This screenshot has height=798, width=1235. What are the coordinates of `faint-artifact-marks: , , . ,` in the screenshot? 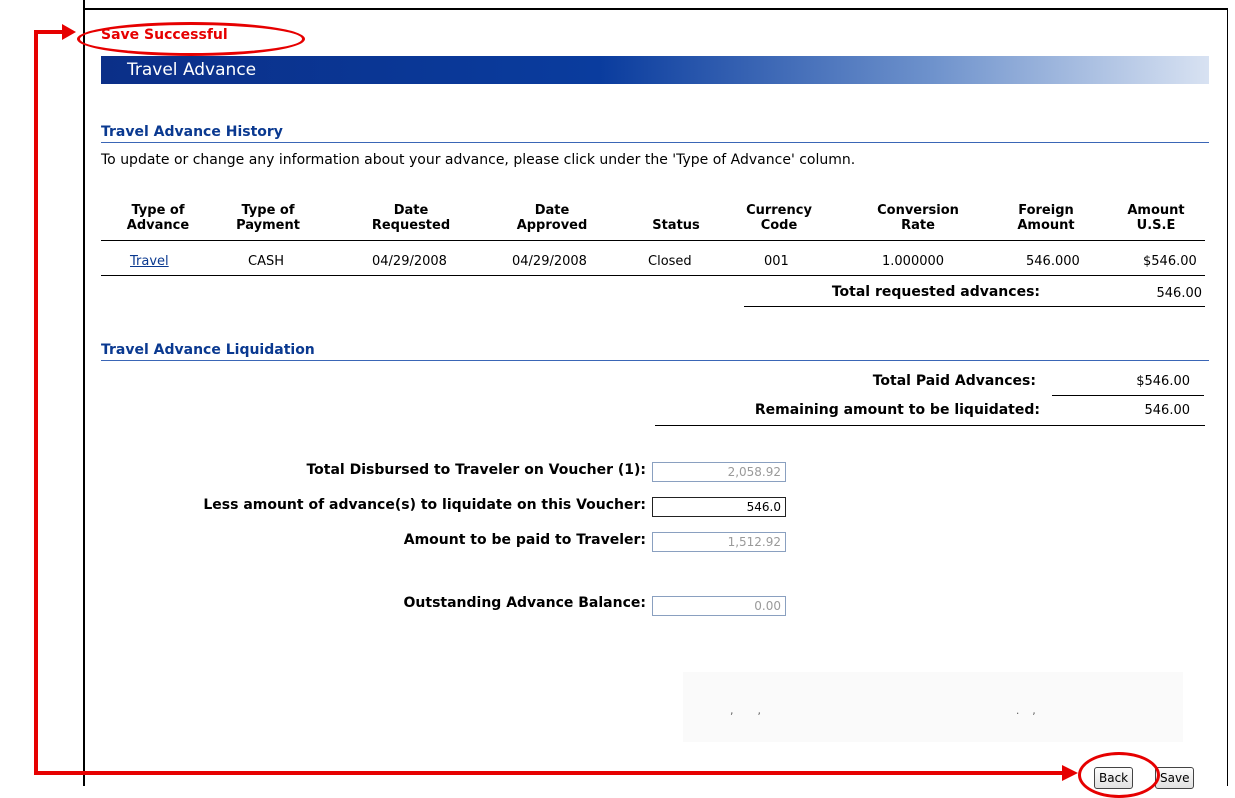 It's located at (884, 710).